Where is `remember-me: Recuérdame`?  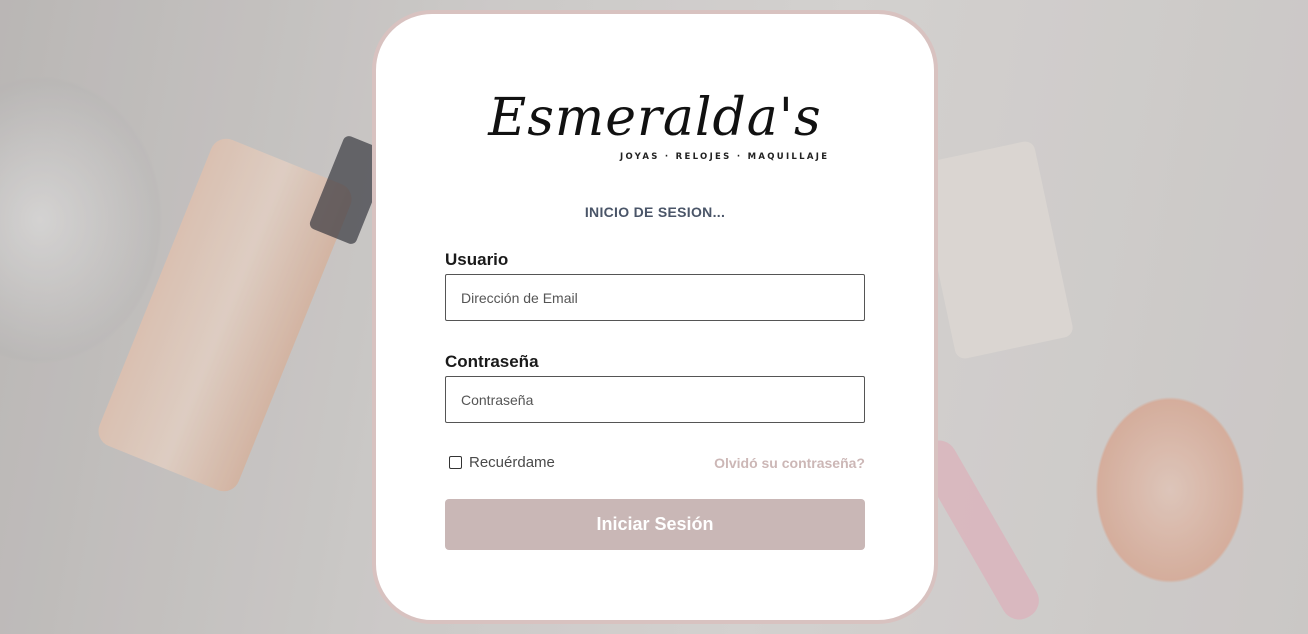
remember-me: Recuérdame is located at coordinates (502, 462).